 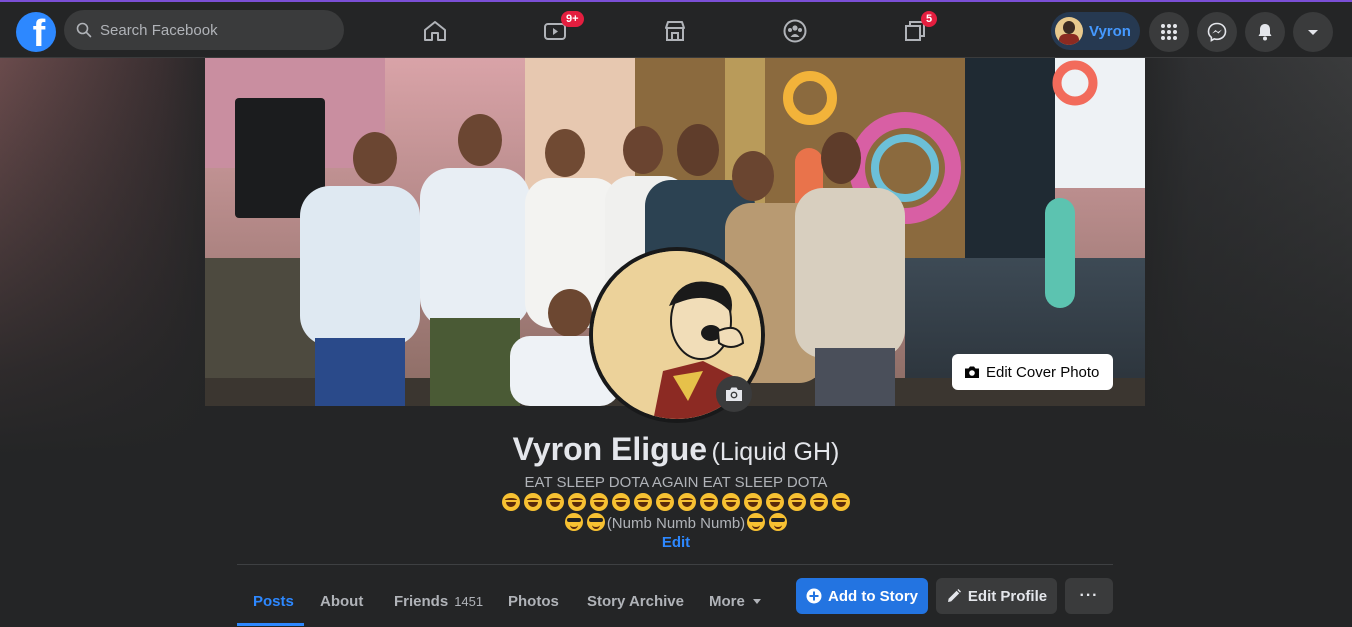 I want to click on update-profile-picture-button, so click(x=734, y=394).